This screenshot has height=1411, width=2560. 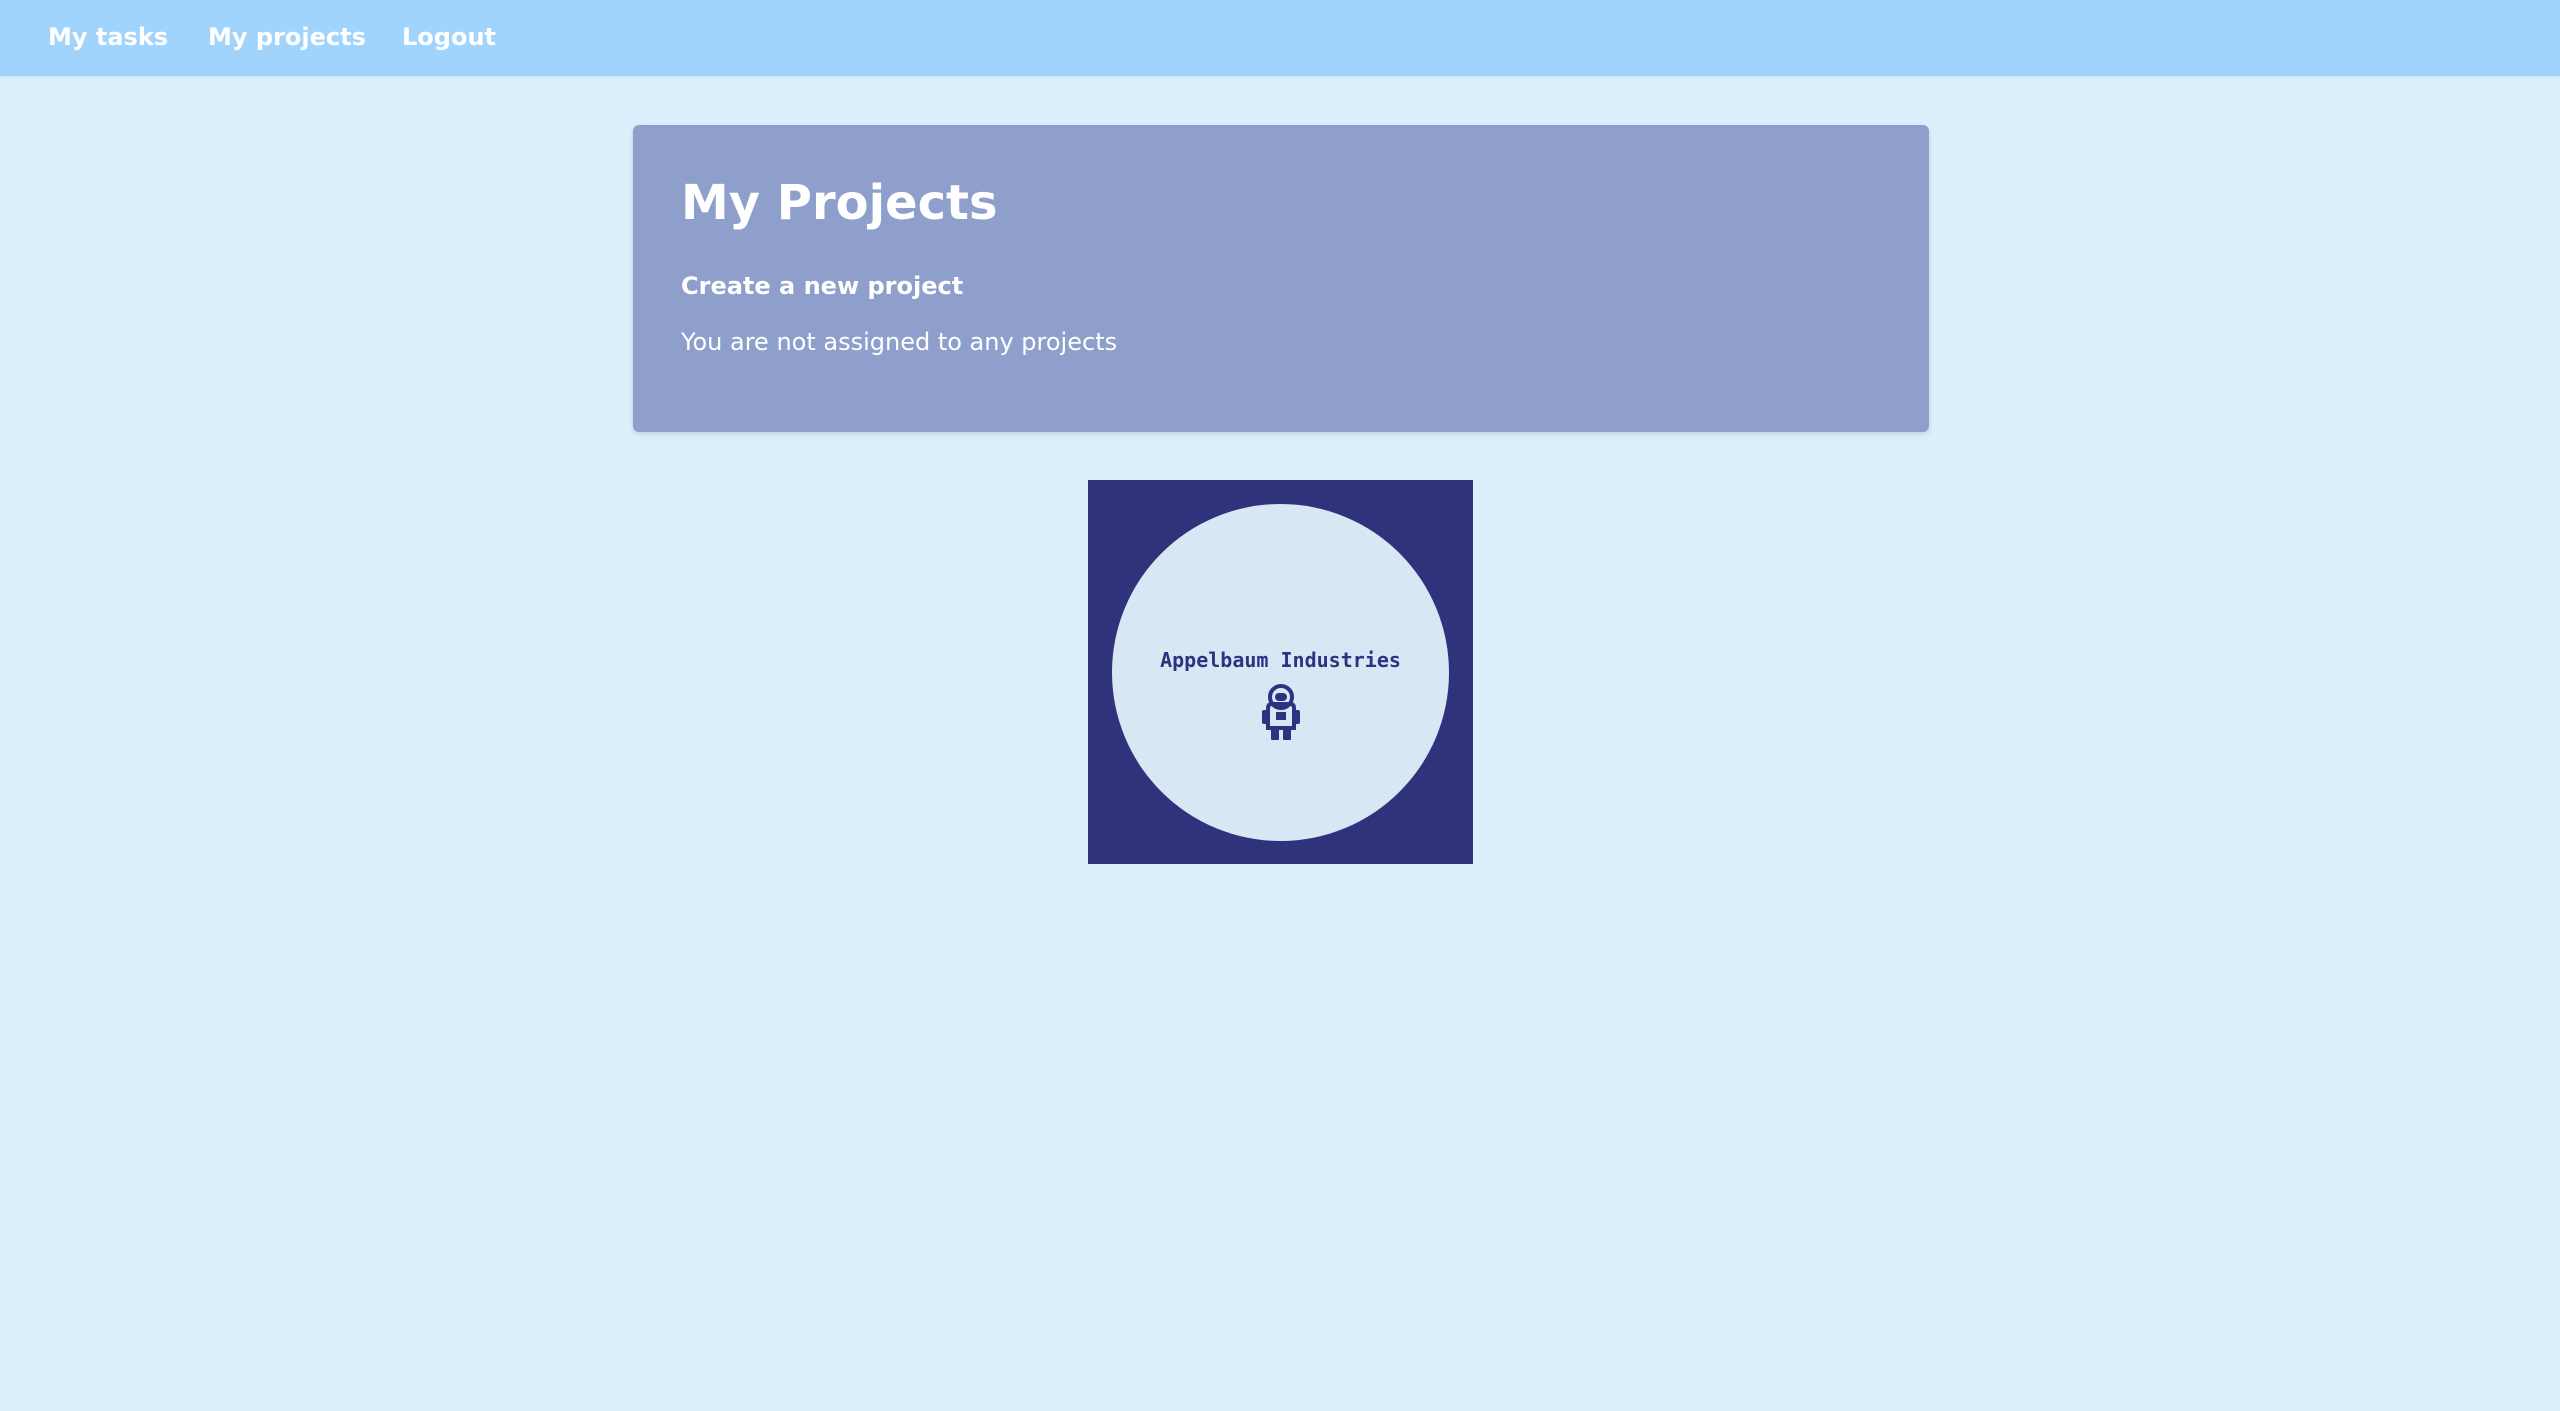 I want to click on nav-my-tasks-link: My tasks, so click(x=108, y=38).